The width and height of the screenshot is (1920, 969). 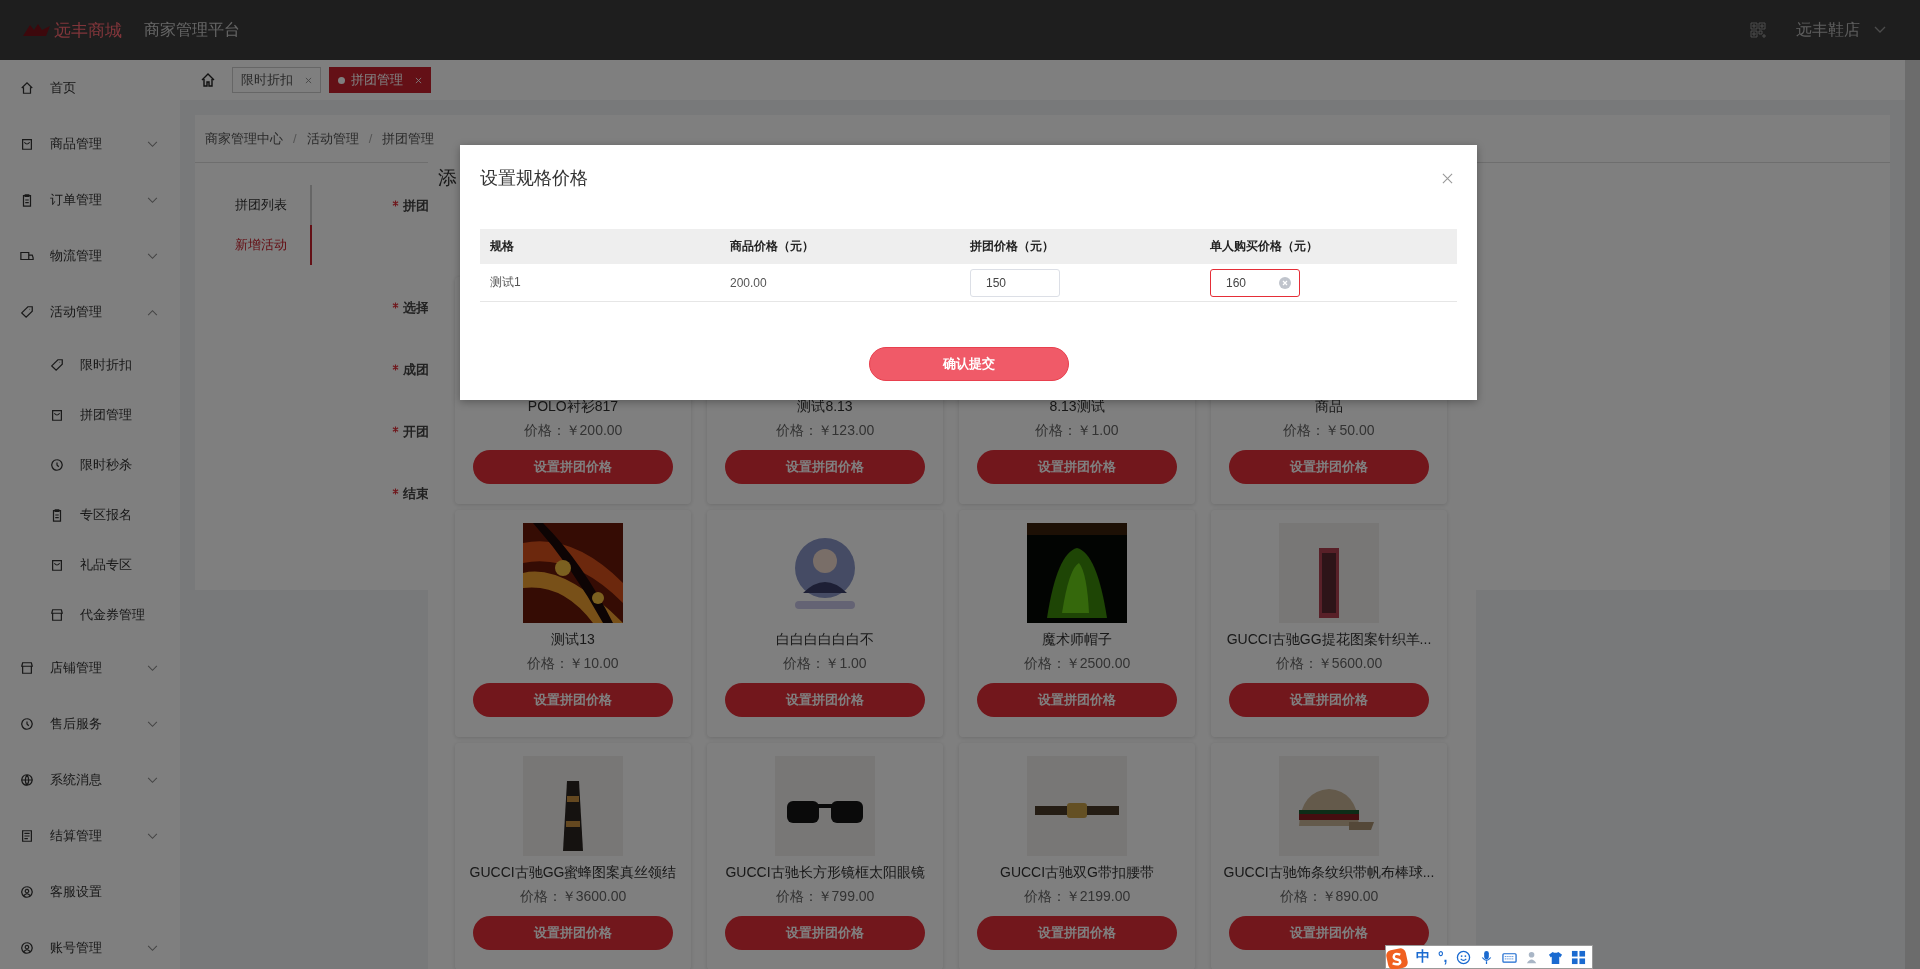 What do you see at coordinates (90, 892) in the screenshot?
I see `sidebar-item: 客服设置` at bounding box center [90, 892].